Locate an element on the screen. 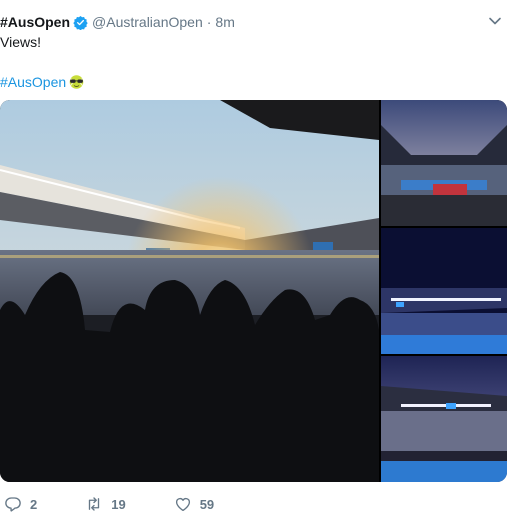 This screenshot has width=514, height=524. author-handle: @AustralianOpen is located at coordinates (147, 22).